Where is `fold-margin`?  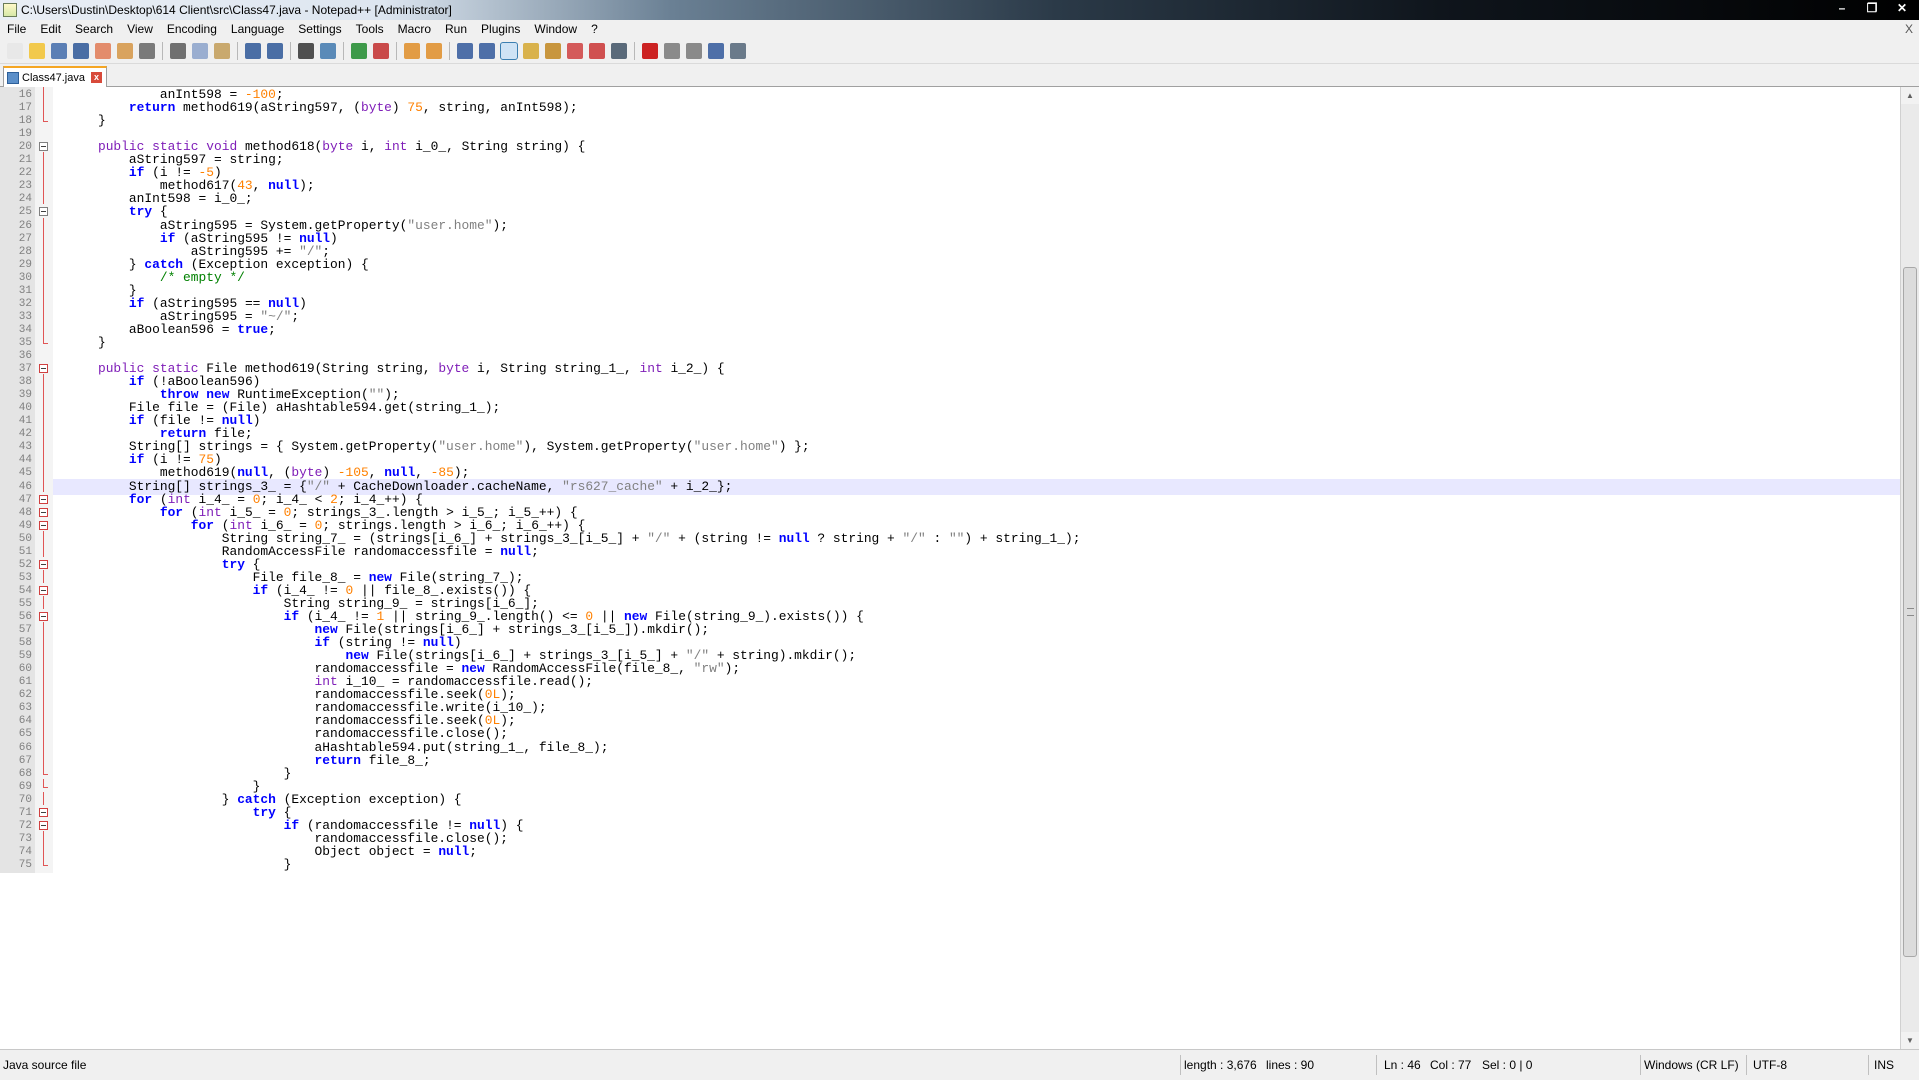 fold-margin is located at coordinates (44, 864).